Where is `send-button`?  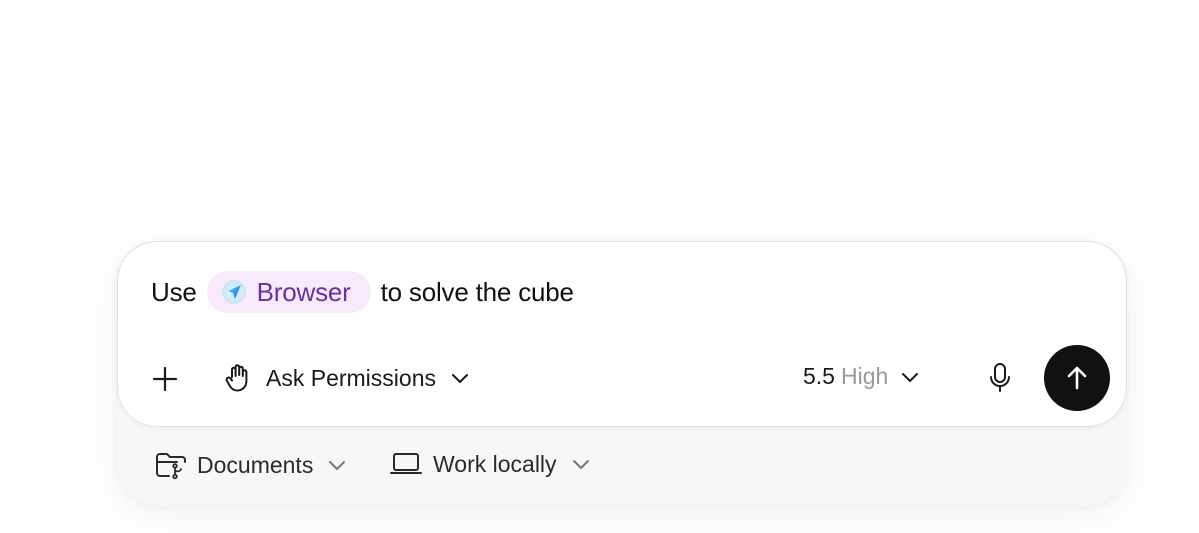 send-button is located at coordinates (1077, 378).